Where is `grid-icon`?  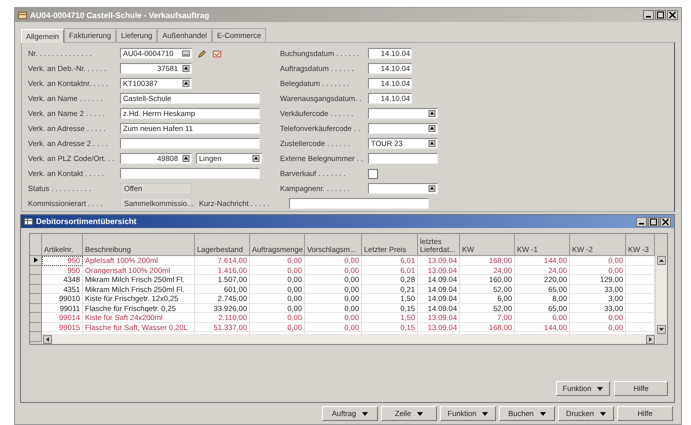
grid-icon is located at coordinates (28, 221).